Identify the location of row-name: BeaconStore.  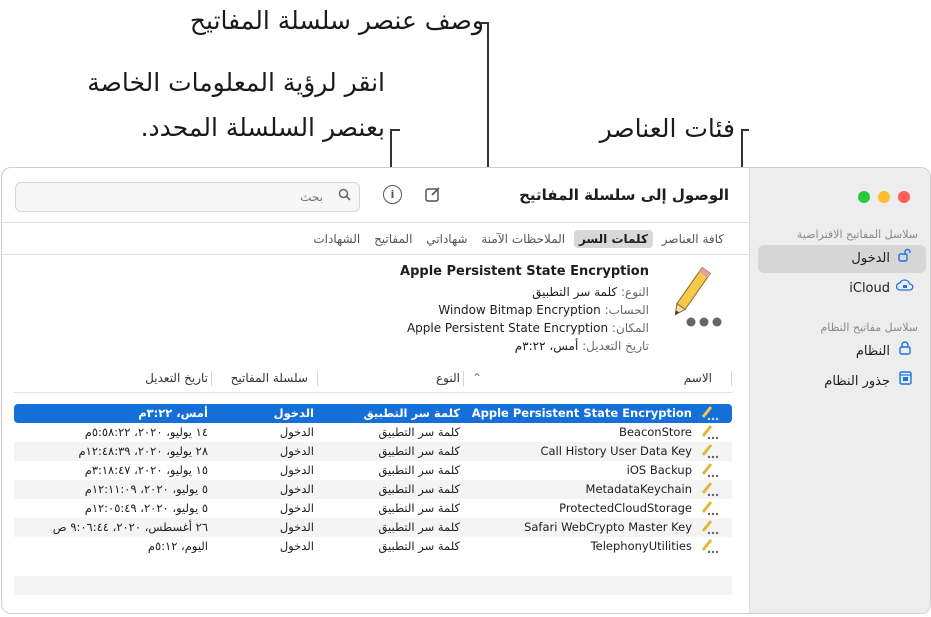
(655, 432).